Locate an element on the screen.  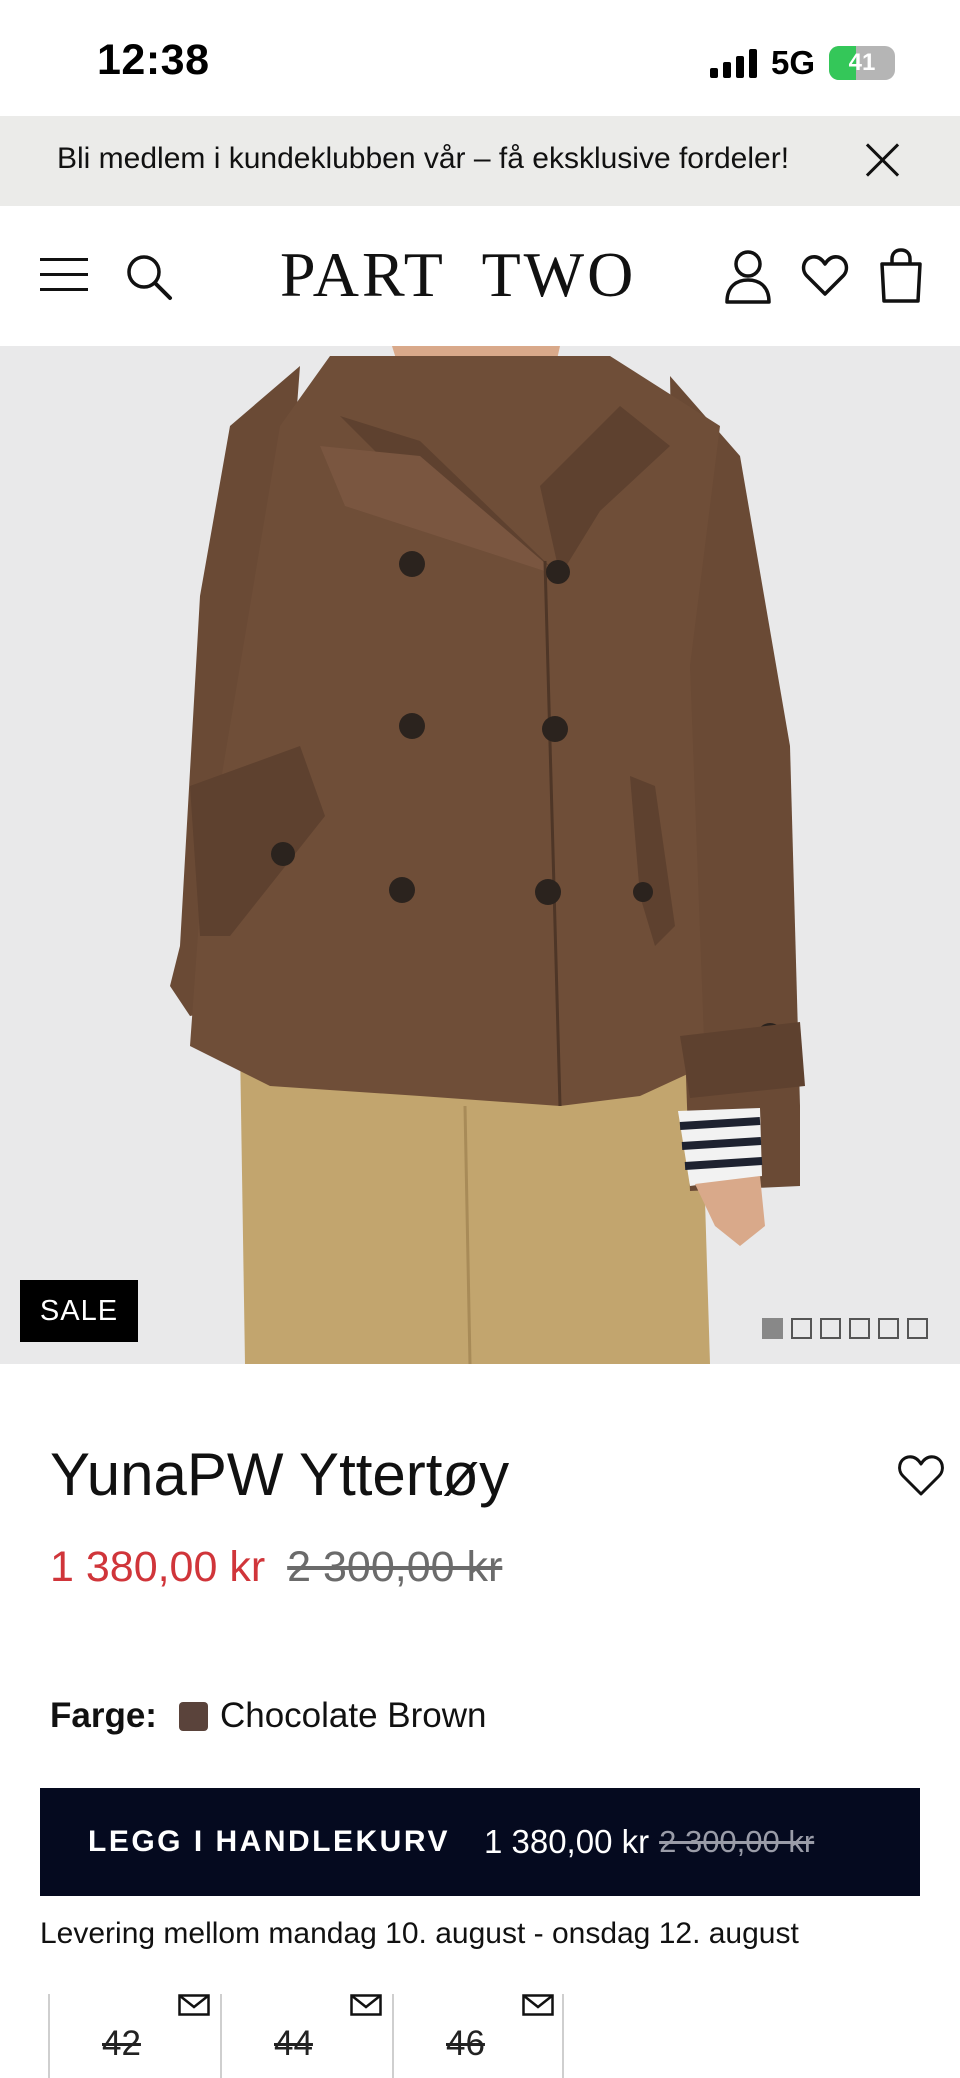
add-to-cart-price: 1 380,00 kr is located at coordinates (566, 1841).